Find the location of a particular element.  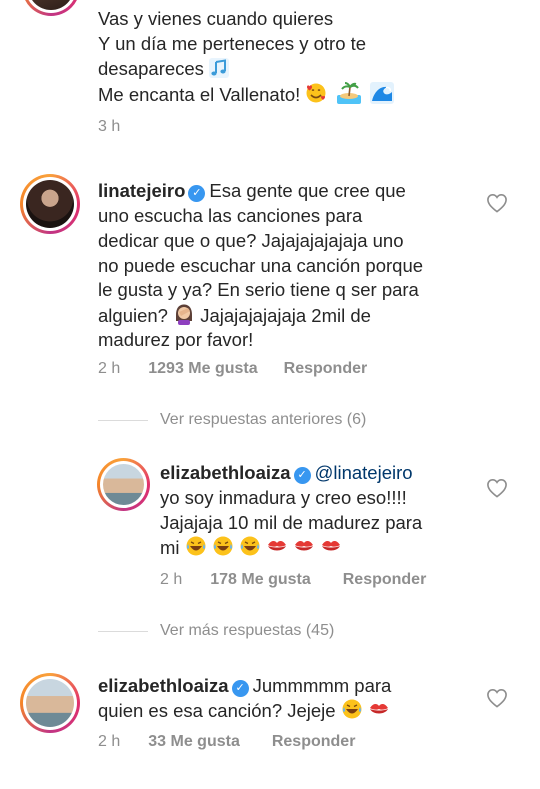

kiss-mark-icons is located at coordinates (304, 547).